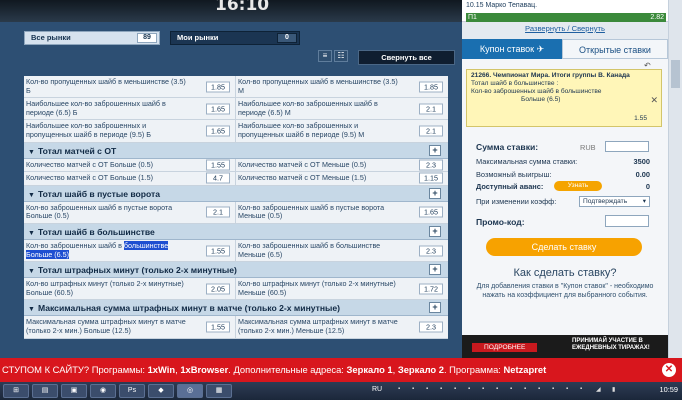 The image size is (682, 400). What do you see at coordinates (505, 347) in the screenshot?
I see `ad-more-button: ПОДРОБНЕЕ` at bounding box center [505, 347].